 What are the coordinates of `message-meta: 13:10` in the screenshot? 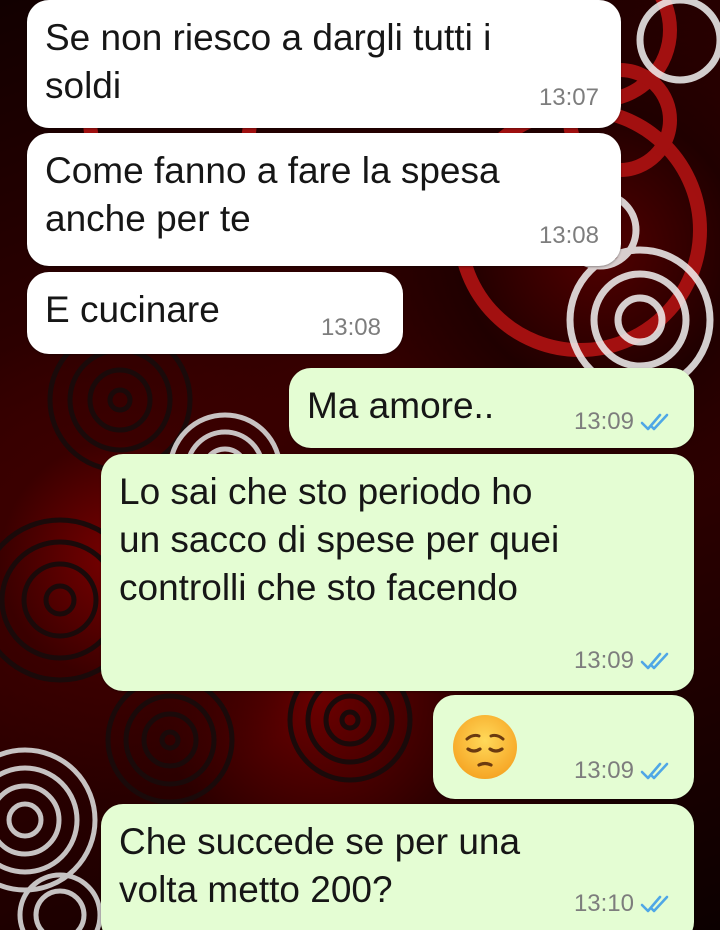 It's located at (623, 904).